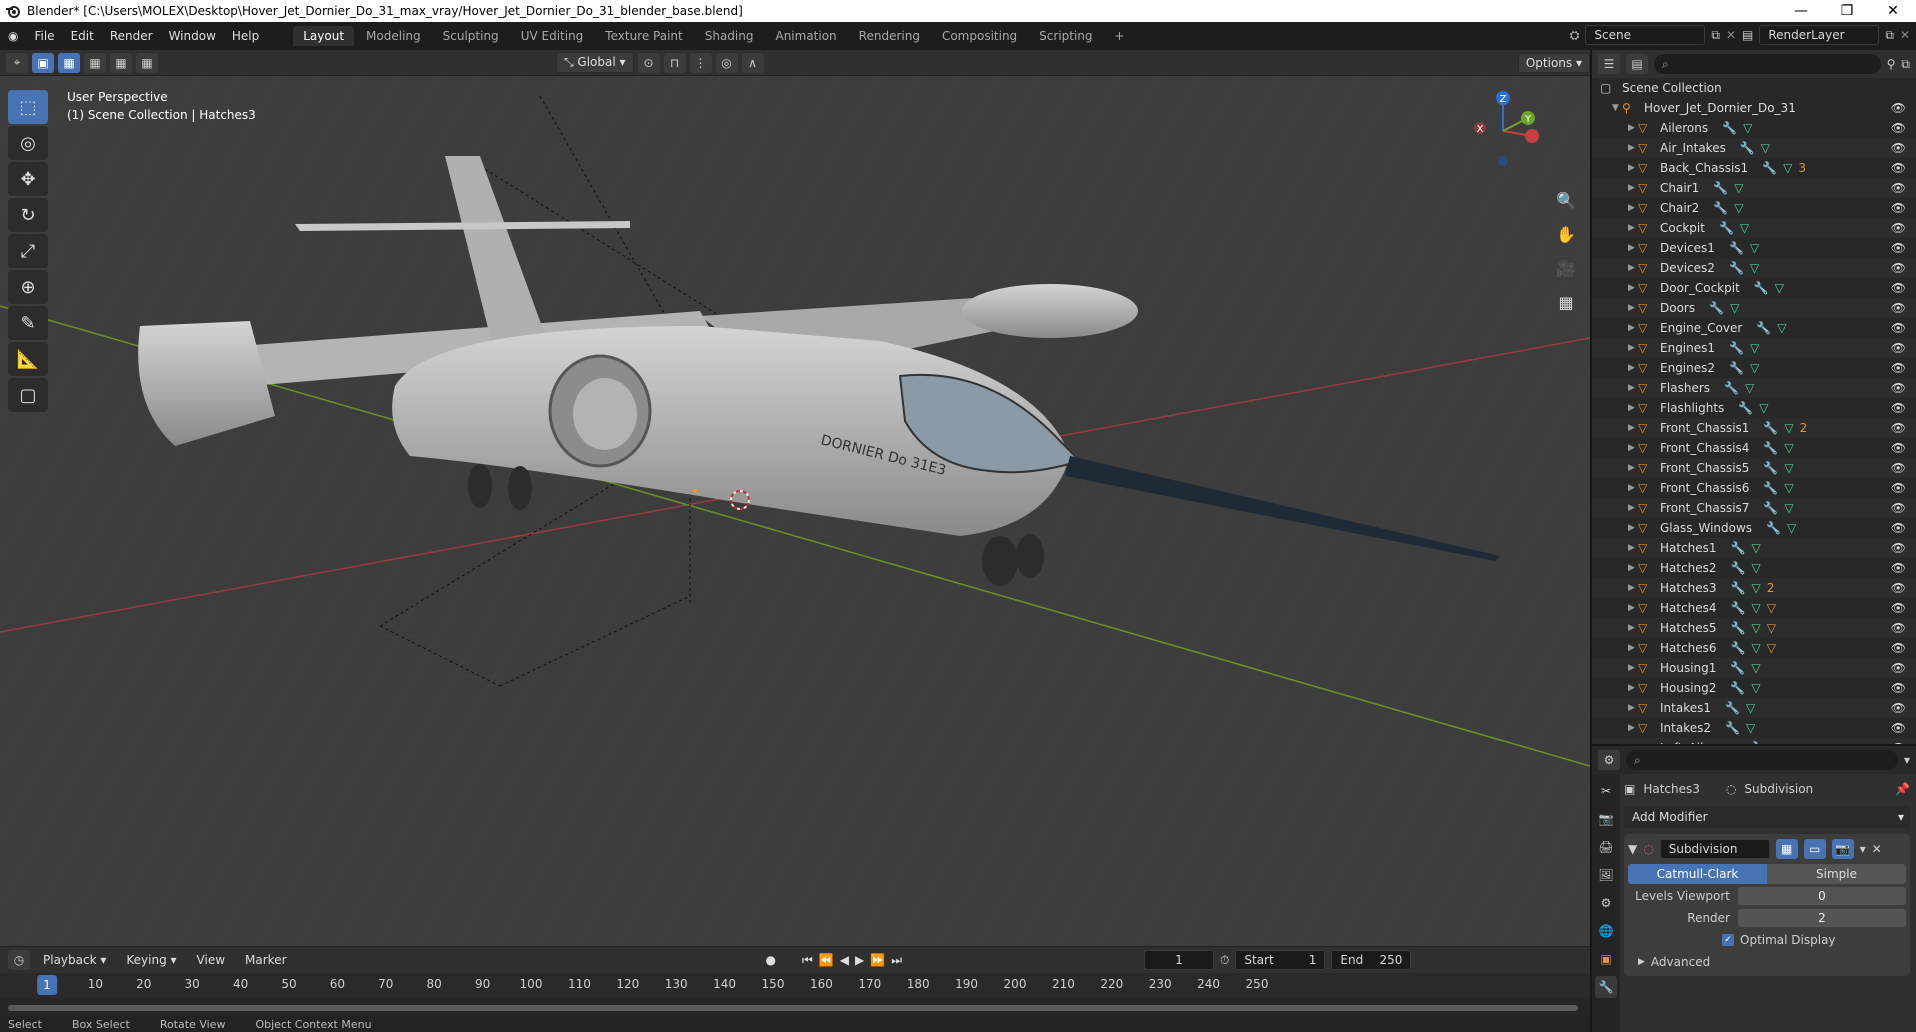 Image resolution: width=1916 pixels, height=1032 pixels. What do you see at coordinates (1715, 35) in the screenshot?
I see `new-scene-icon: ⧉` at bounding box center [1715, 35].